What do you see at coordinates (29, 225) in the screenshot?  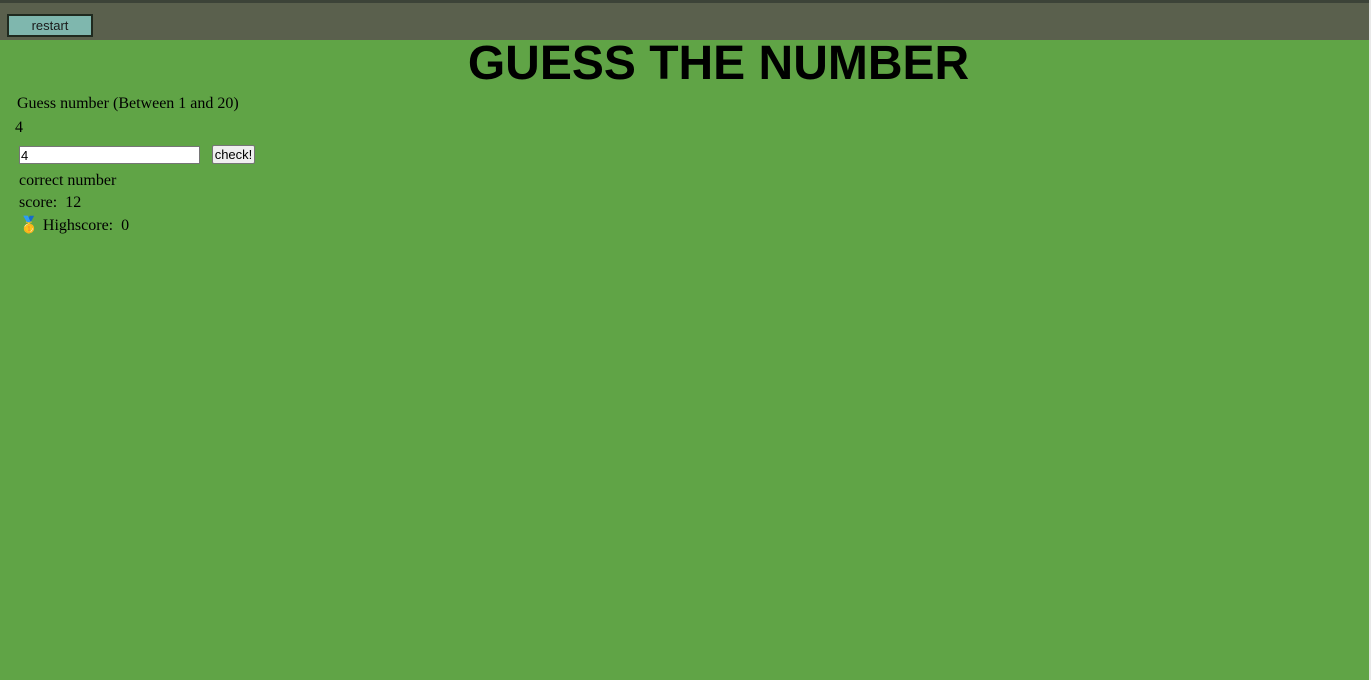 I see `medal-icon: 🥇` at bounding box center [29, 225].